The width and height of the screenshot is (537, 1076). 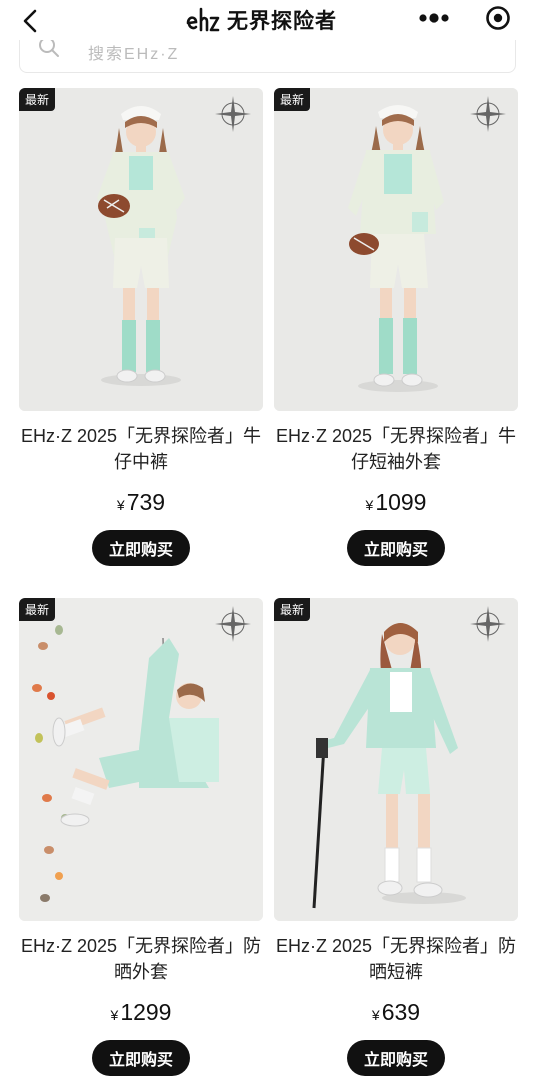 I want to click on product-price: ¥639, so click(x=396, y=1012).